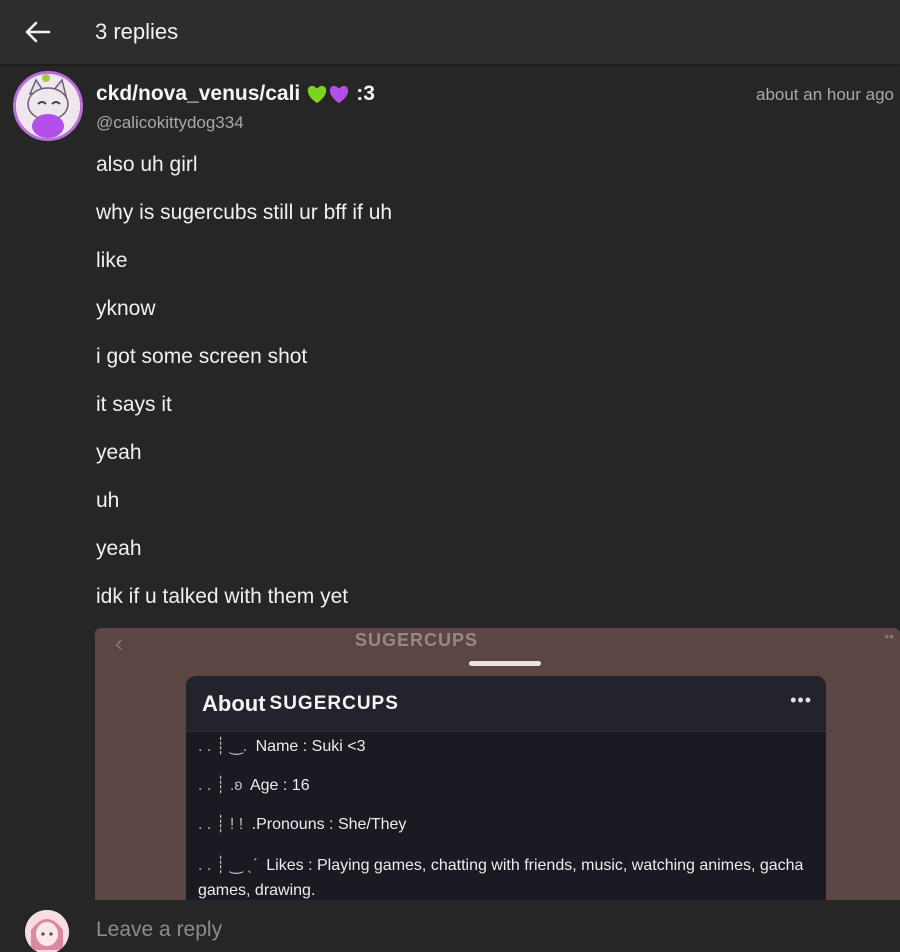 The width and height of the screenshot is (900, 952). Describe the element at coordinates (134, 404) in the screenshot. I see `message-line: it says it` at that location.